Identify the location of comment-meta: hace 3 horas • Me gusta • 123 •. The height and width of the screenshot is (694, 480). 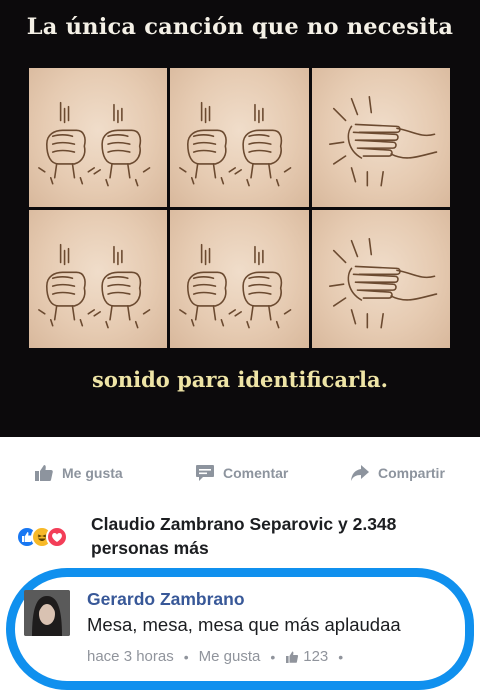
(215, 656).